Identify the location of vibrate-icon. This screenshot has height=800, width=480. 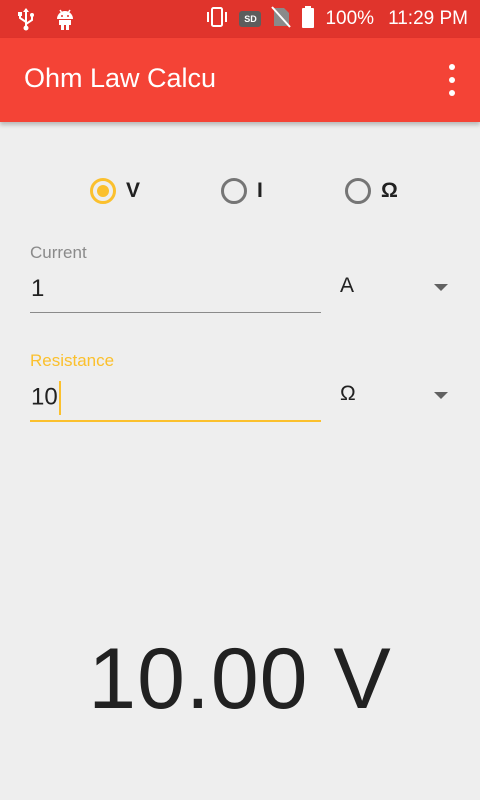
(217, 19).